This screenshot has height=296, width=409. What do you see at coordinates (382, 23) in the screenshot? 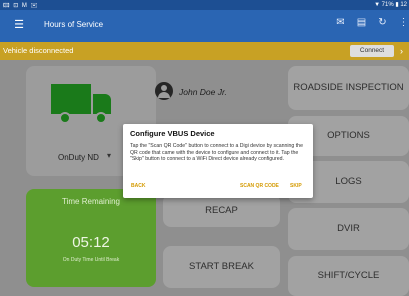
I see `refresh-icon: ↻` at bounding box center [382, 23].